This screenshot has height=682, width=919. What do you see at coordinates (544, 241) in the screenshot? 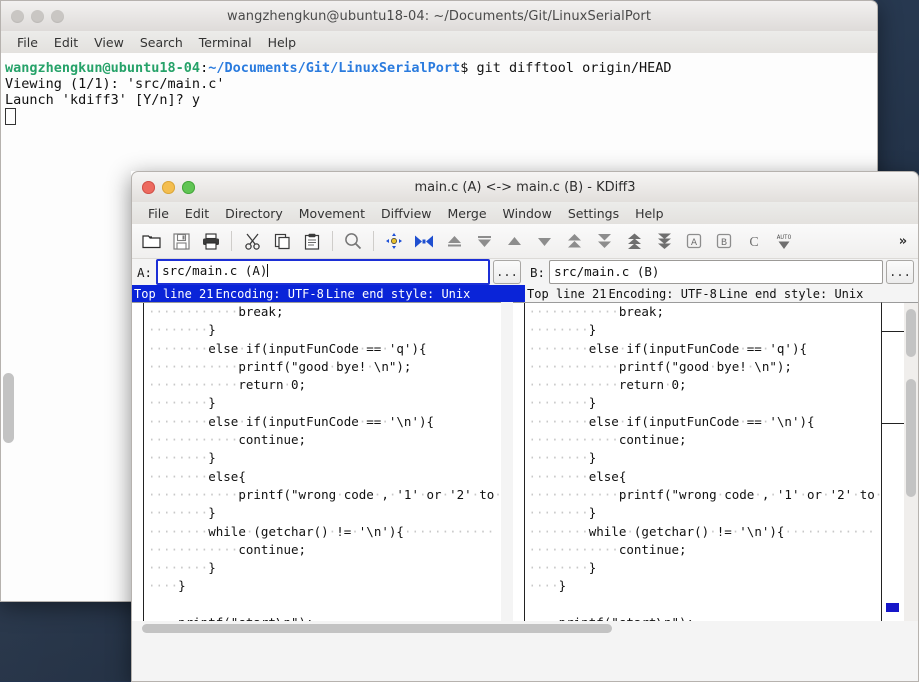
I see `goto-next-delta-icon` at bounding box center [544, 241].